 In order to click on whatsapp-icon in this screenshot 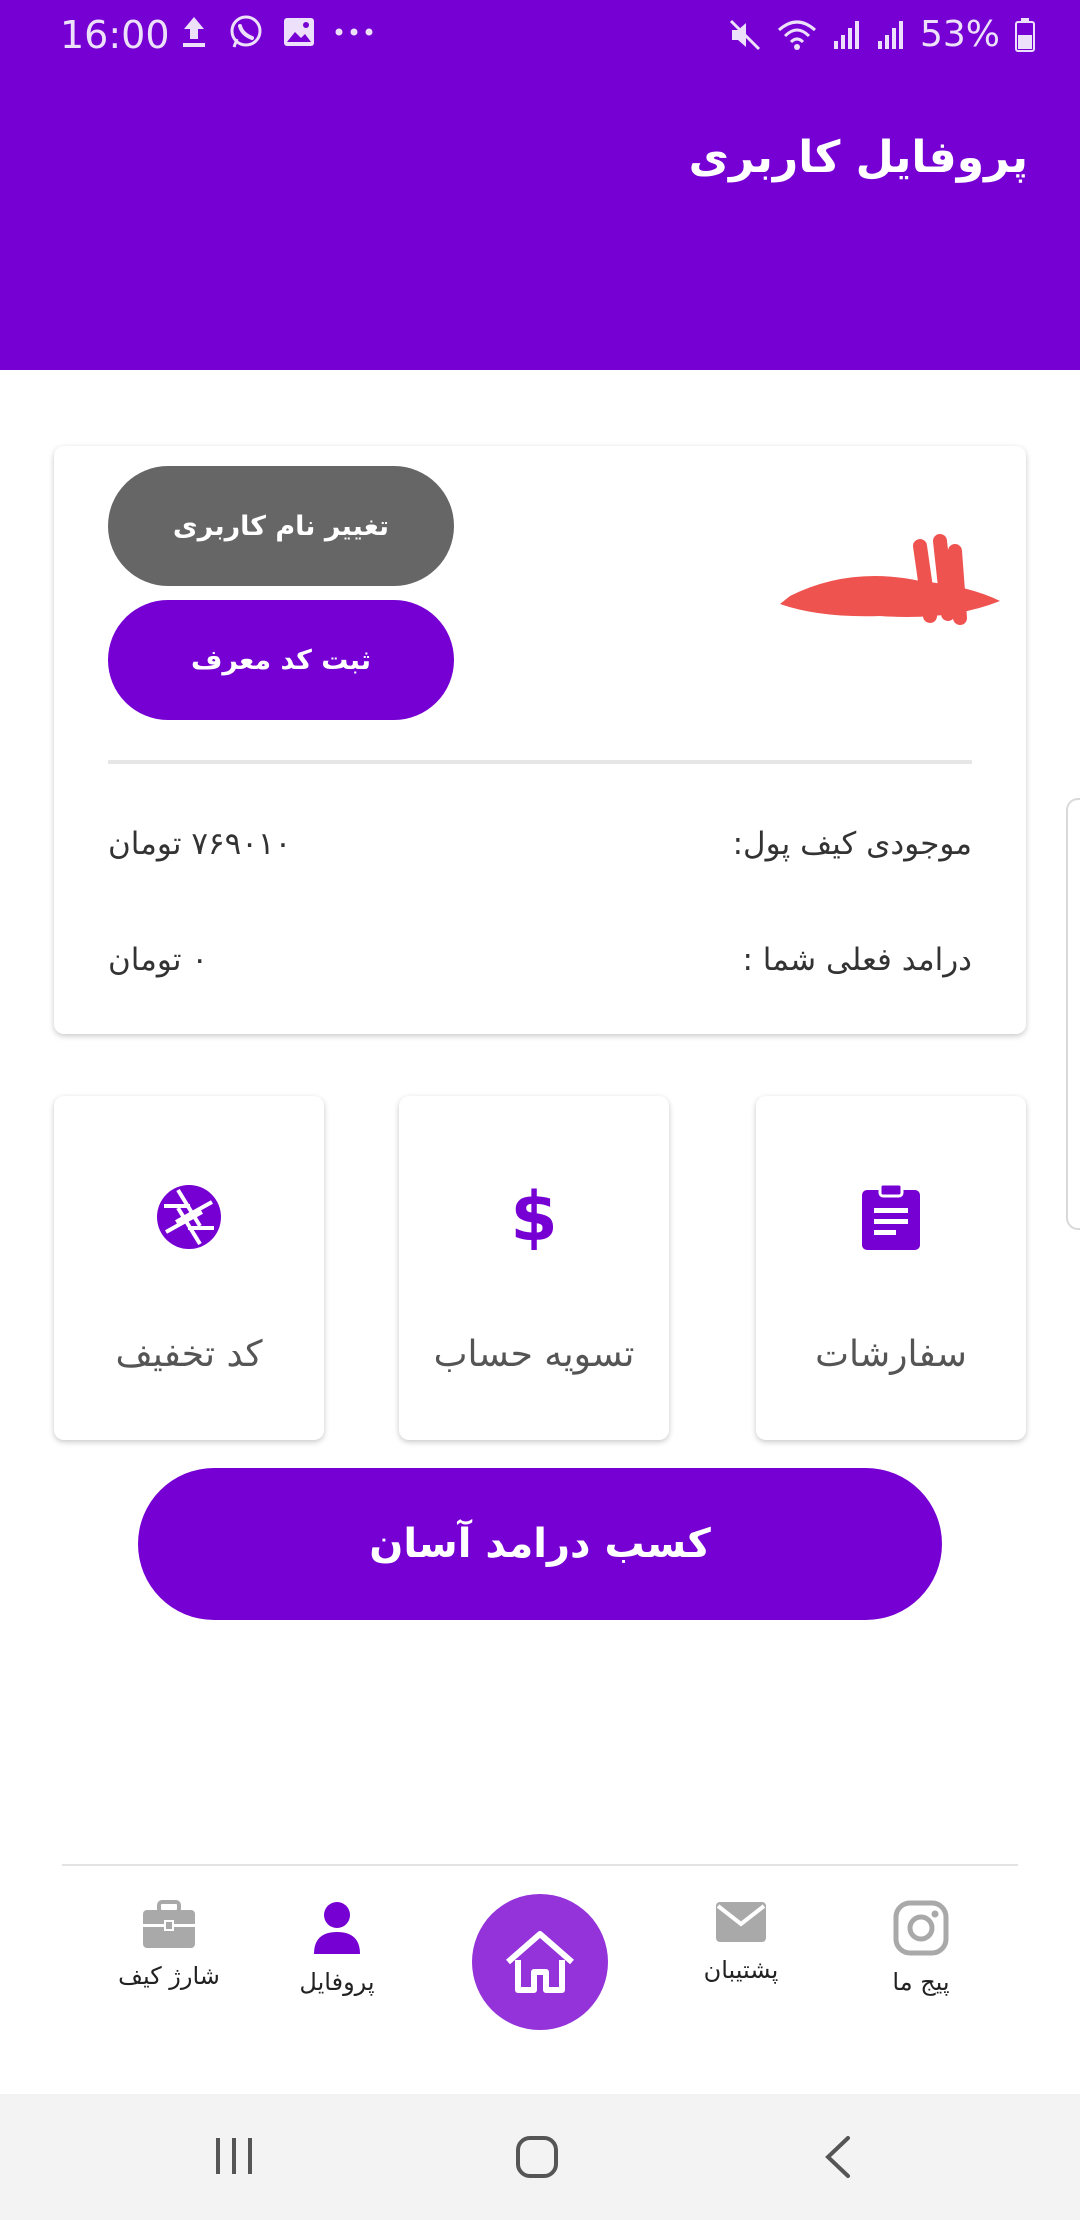, I will do `click(246, 31)`.